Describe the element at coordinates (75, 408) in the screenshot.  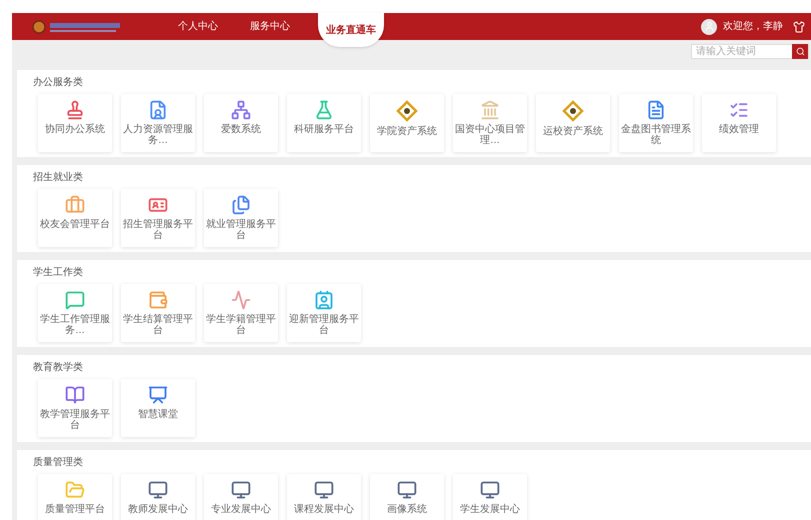
I see `app-tile: 教学管理服务平台` at that location.